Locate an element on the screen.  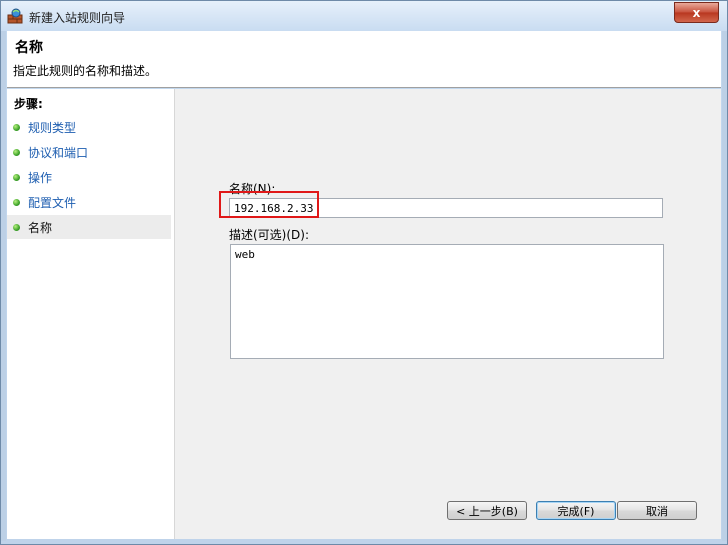
close-icon: x is located at coordinates (696, 12).